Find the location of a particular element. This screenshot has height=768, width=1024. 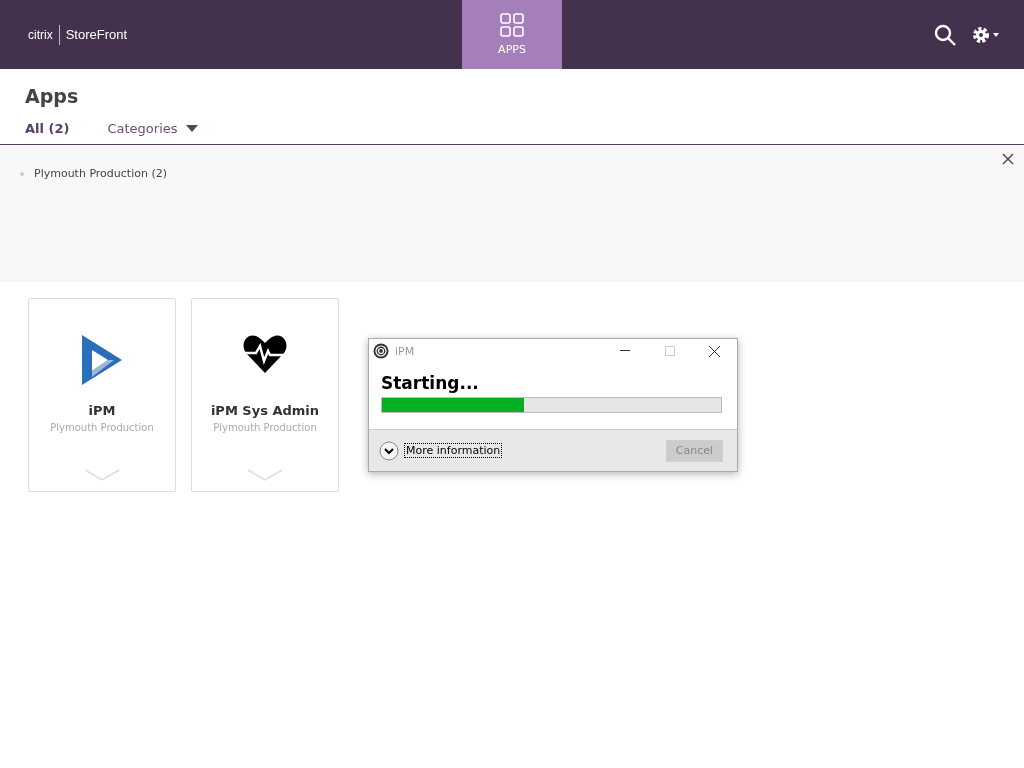

dialog-title: iPM is located at coordinates (405, 351).